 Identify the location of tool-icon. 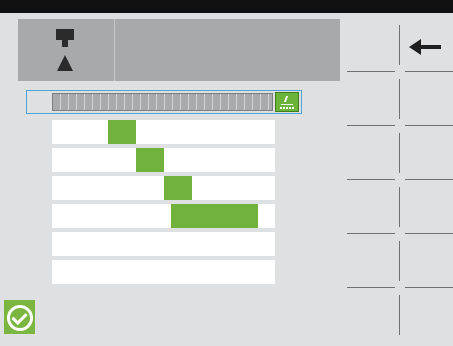
(66, 50).